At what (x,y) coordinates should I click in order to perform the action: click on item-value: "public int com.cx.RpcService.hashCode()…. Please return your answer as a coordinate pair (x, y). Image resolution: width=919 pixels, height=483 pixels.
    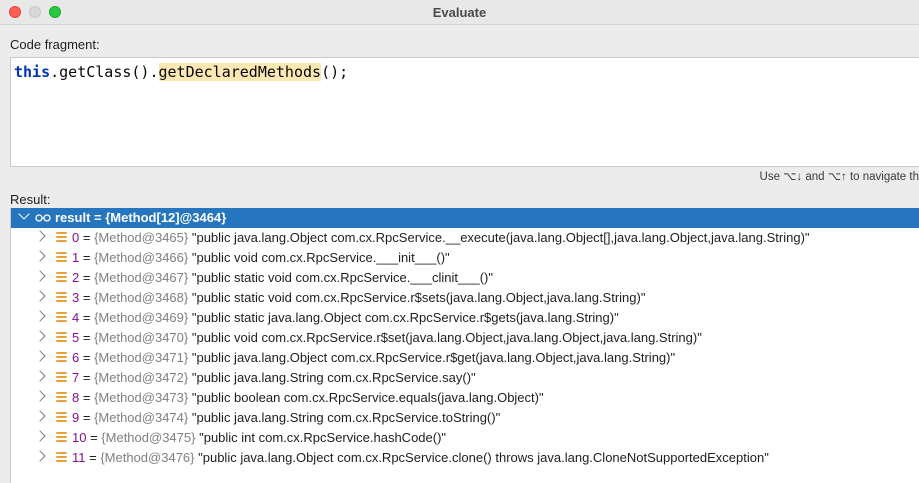
    Looking at the image, I should click on (323, 437).